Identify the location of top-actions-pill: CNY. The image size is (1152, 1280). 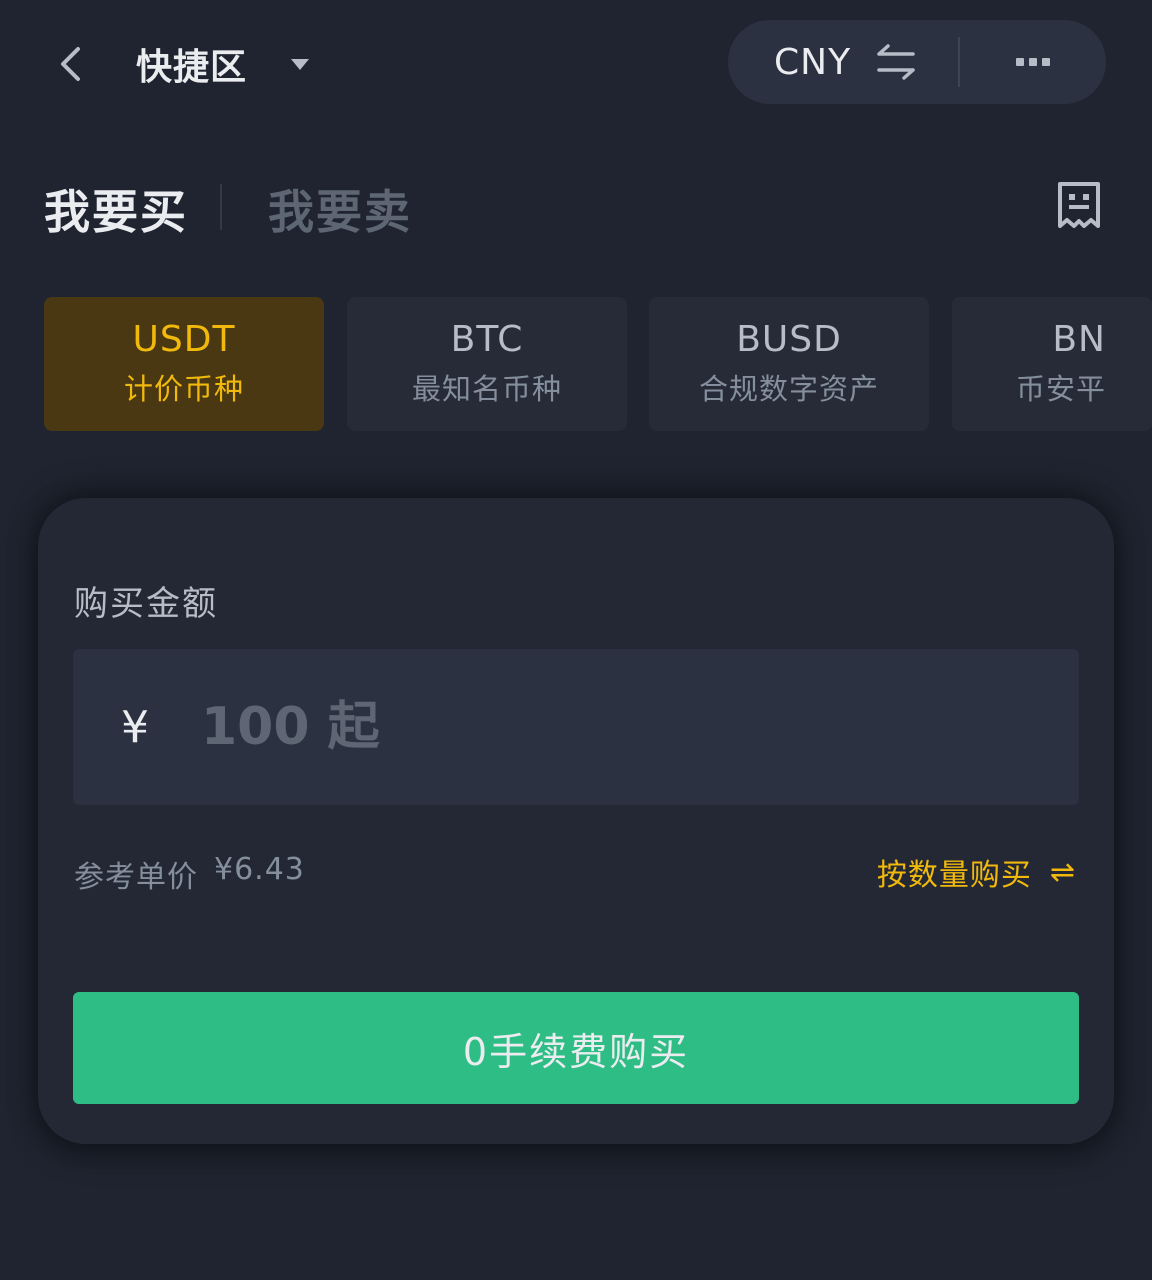
(917, 62).